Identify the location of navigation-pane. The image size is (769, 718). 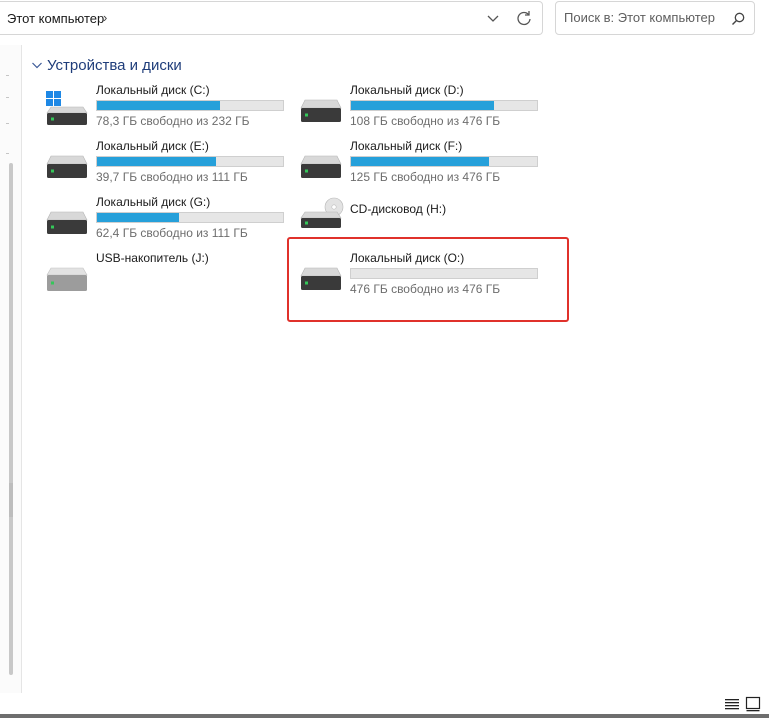
(11, 369).